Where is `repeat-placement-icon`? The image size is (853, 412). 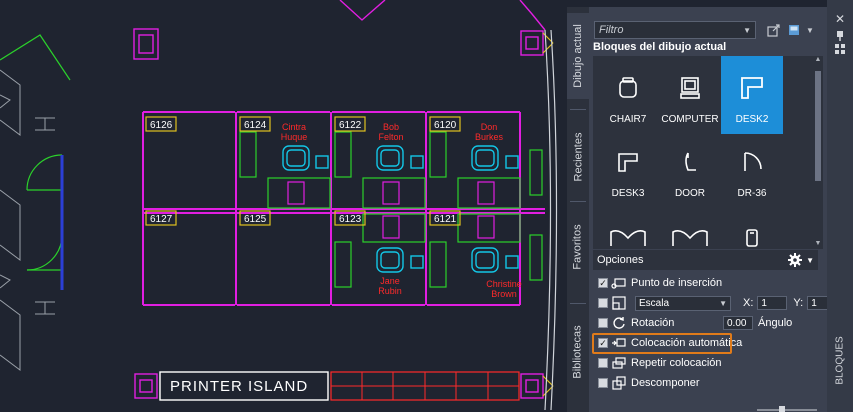
repeat-placement-icon is located at coordinates (619, 363).